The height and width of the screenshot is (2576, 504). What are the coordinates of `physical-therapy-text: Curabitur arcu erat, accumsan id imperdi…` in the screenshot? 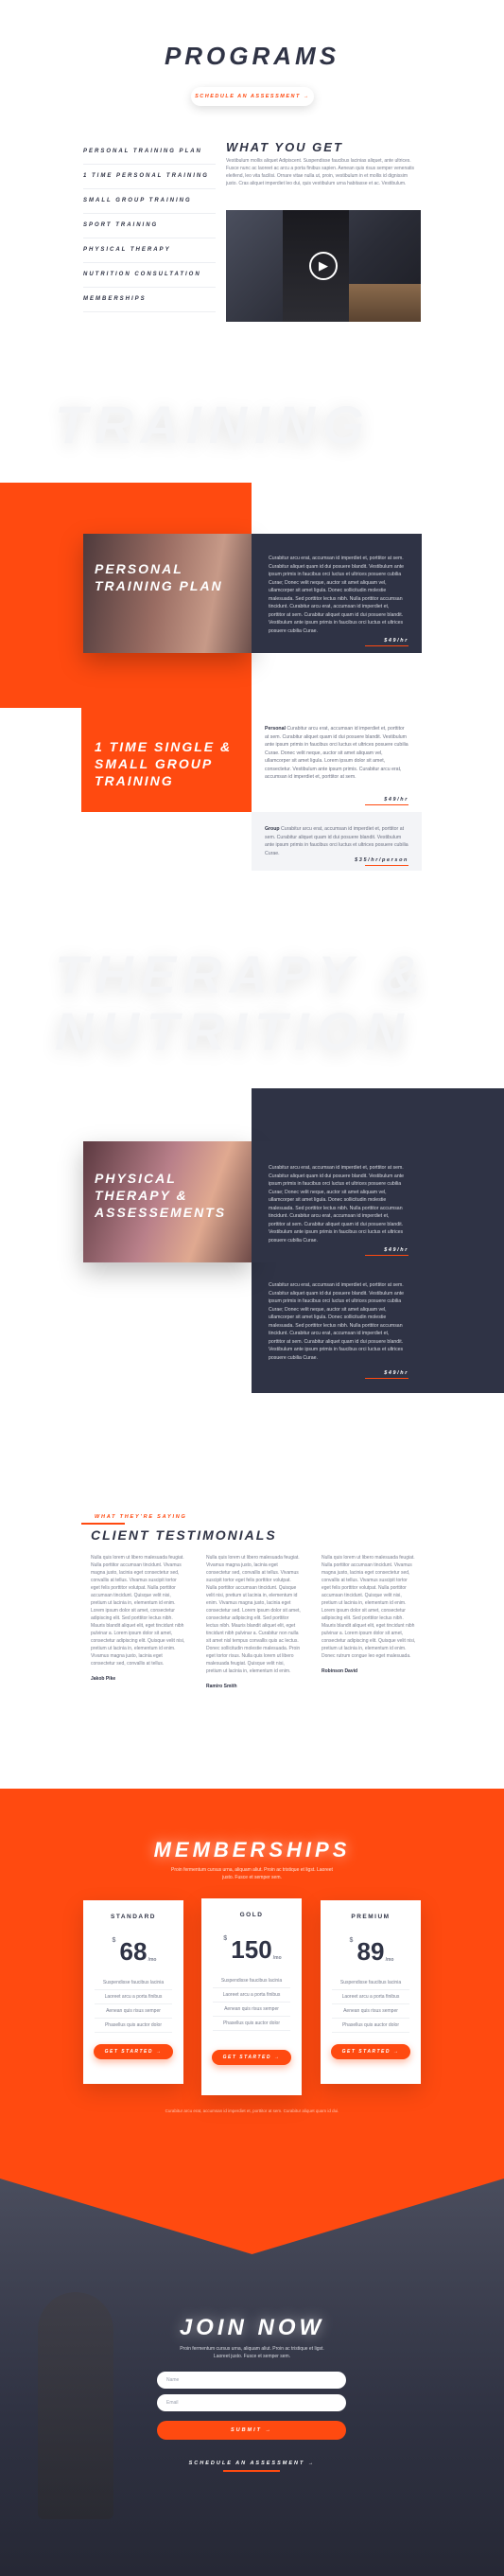 It's located at (337, 1204).